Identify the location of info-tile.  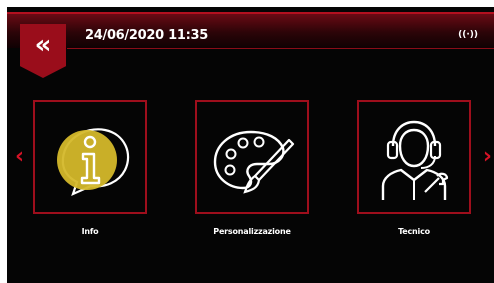
(90, 157).